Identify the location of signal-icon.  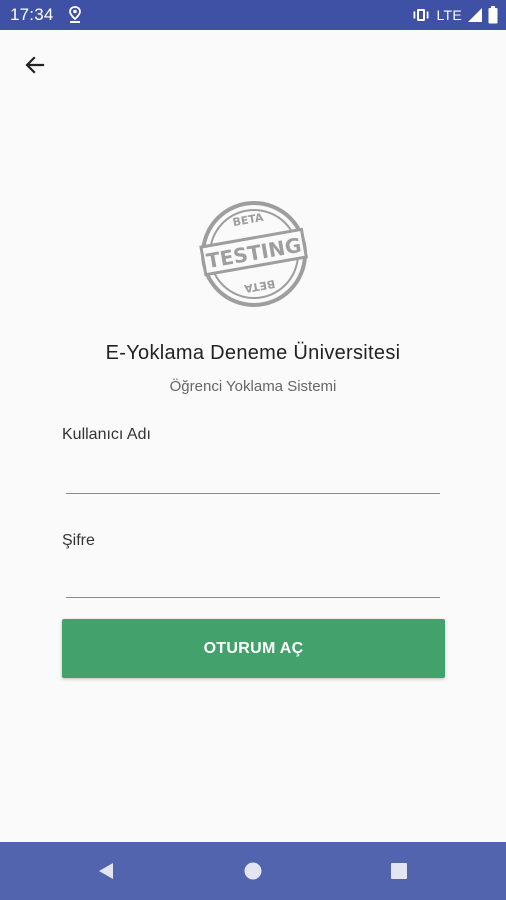
(475, 15).